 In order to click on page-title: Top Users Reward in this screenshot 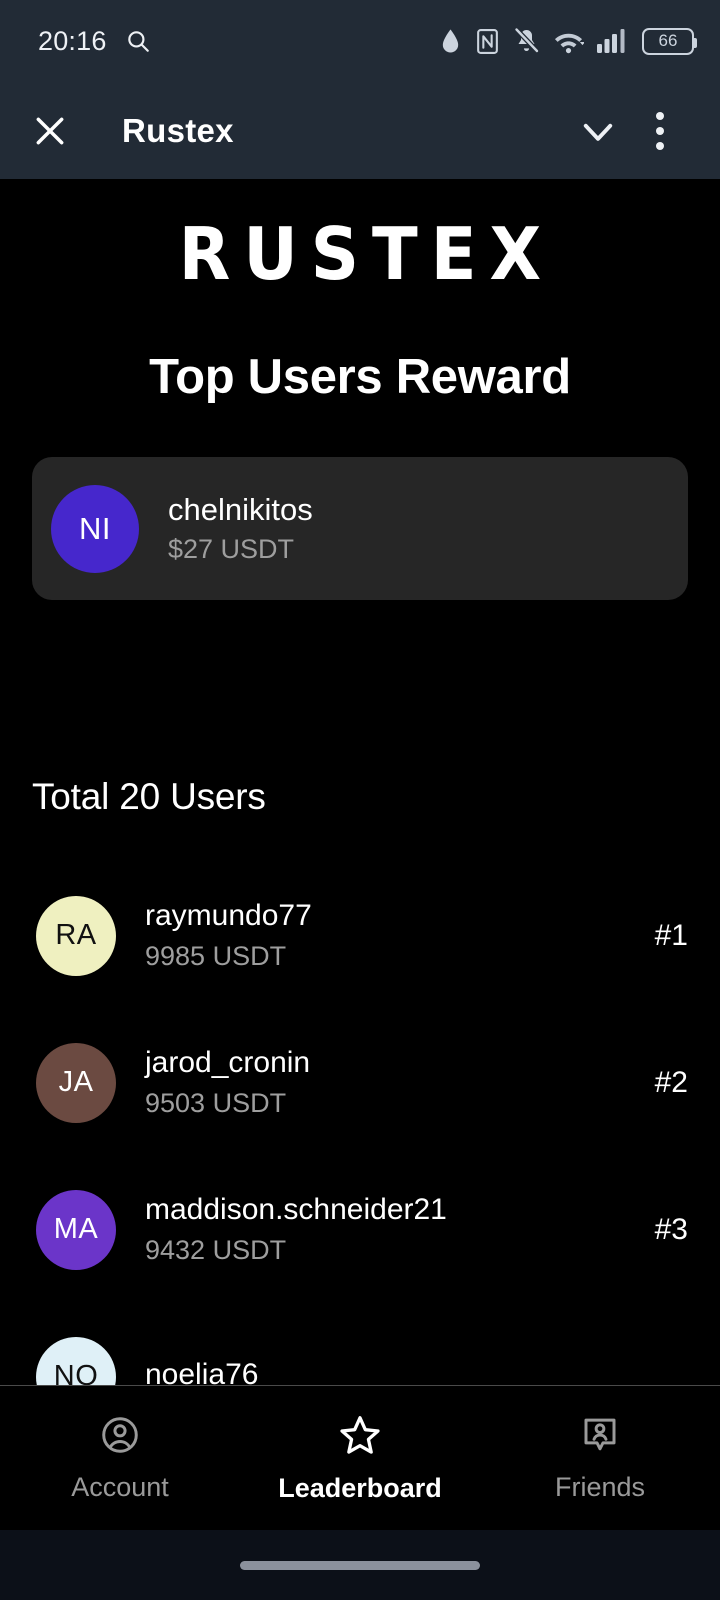, I will do `click(360, 377)`.